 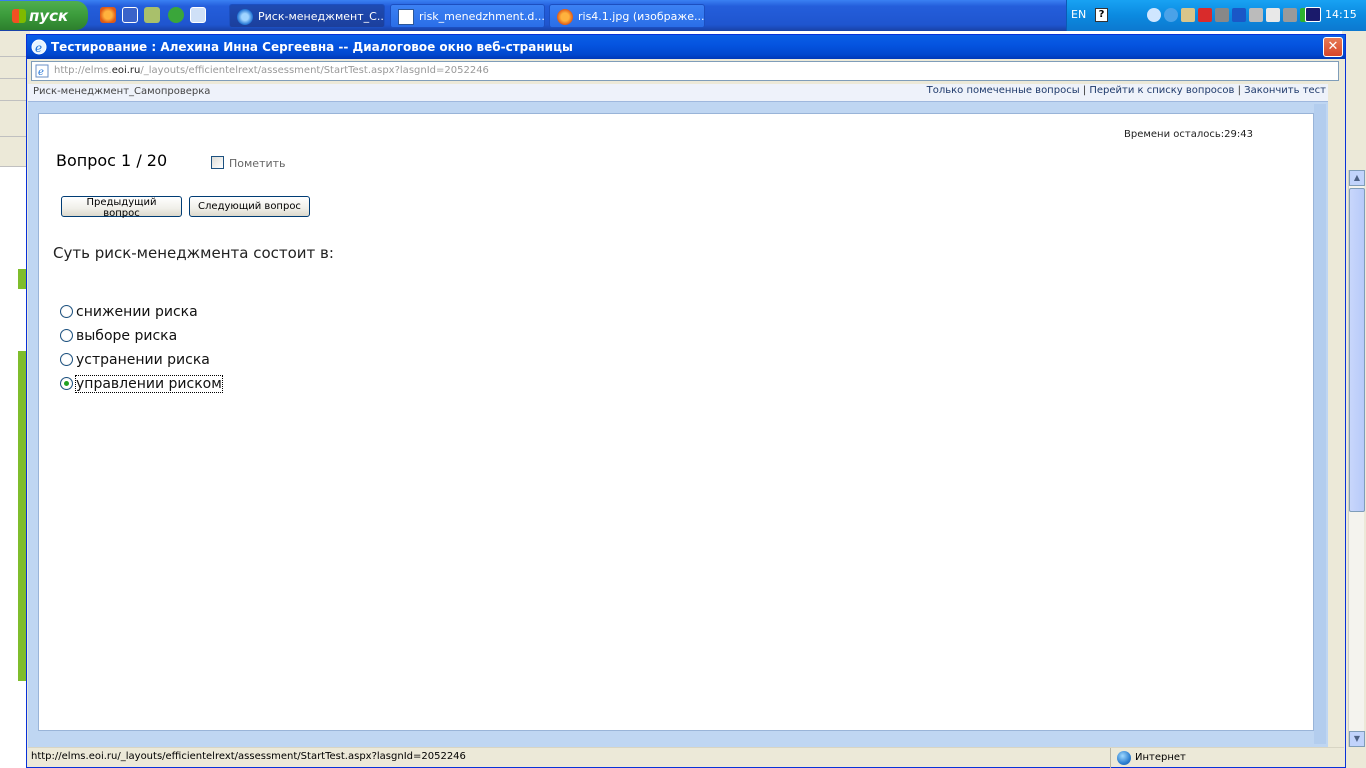 I want to click on bluetooth-icon, so click(x=1239, y=15).